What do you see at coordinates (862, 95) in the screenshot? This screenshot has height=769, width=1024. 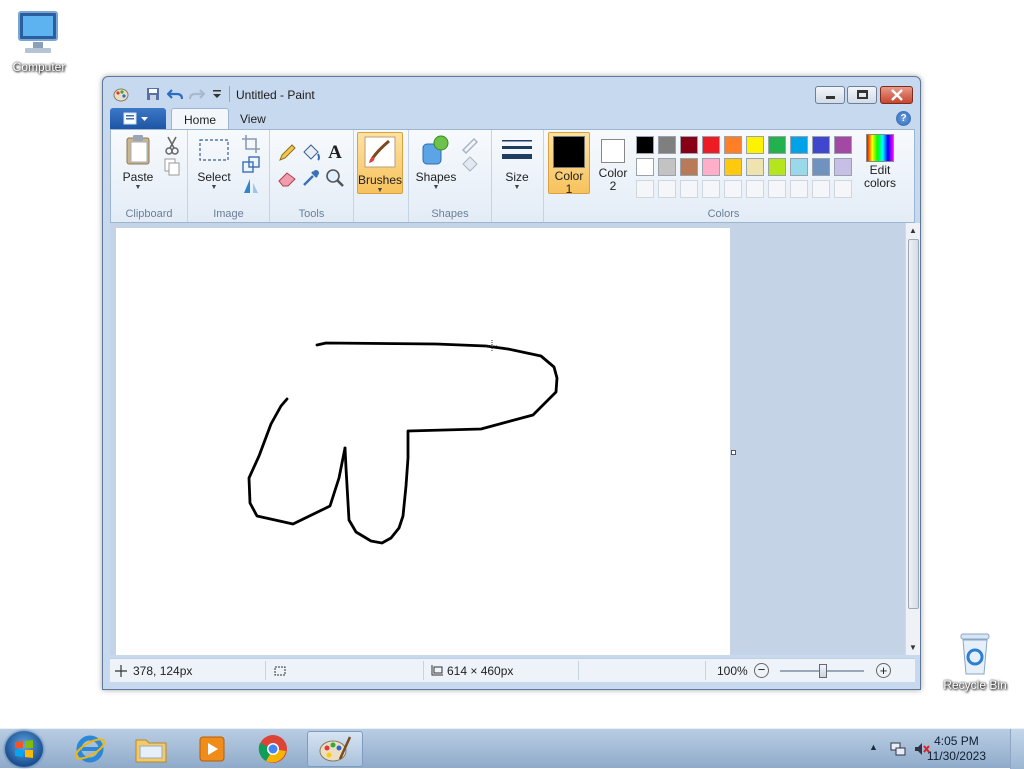 I see `restore-button` at bounding box center [862, 95].